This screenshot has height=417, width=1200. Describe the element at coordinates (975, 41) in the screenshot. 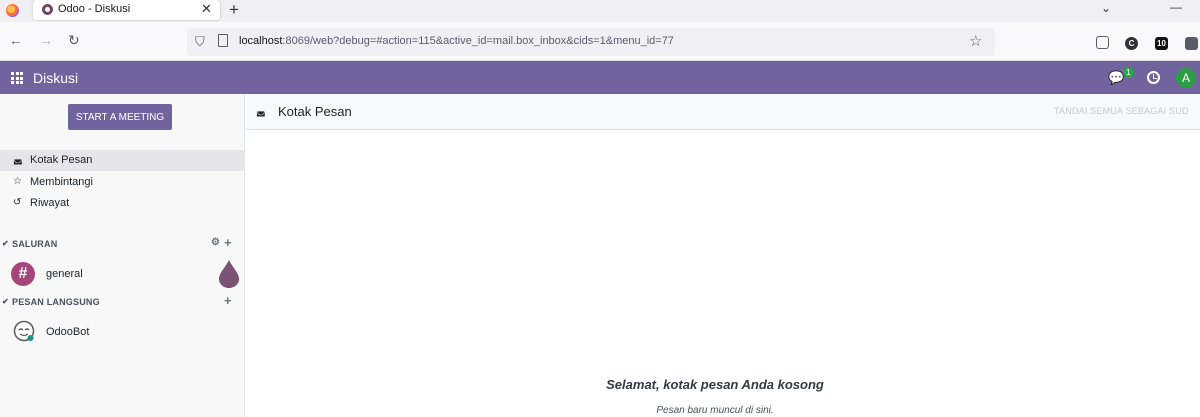

I see `bookmark-star-icon: ☆` at that location.